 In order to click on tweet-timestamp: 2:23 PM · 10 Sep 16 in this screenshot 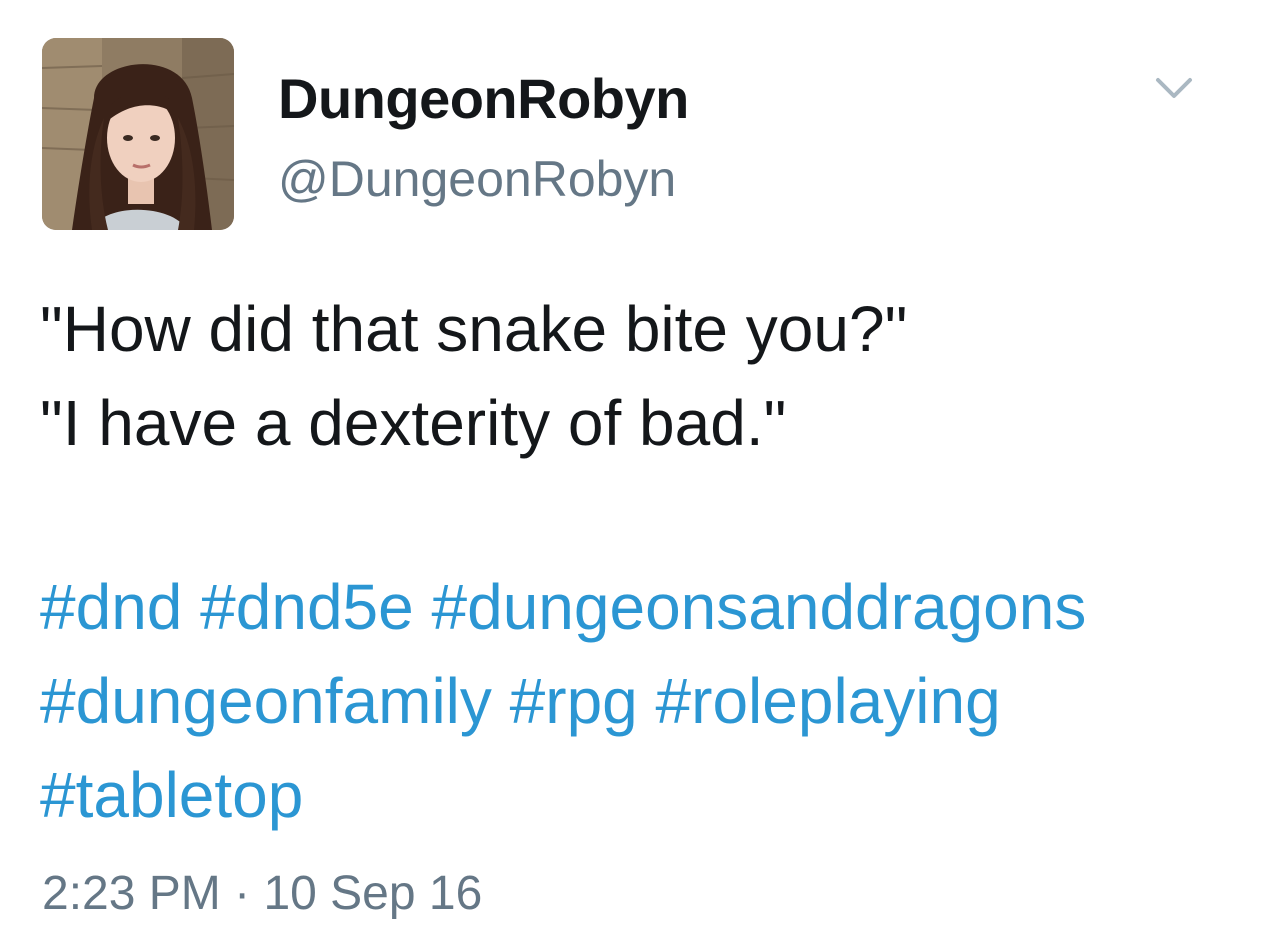, I will do `click(262, 894)`.